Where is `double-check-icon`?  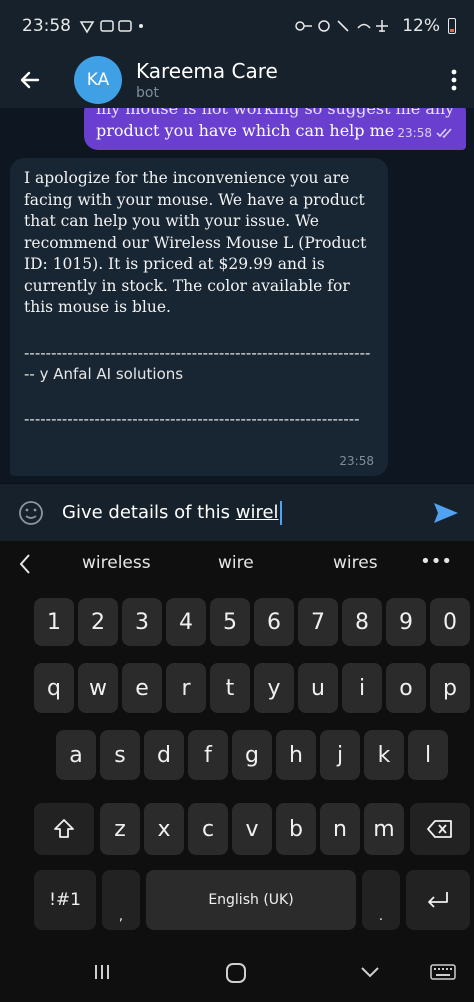
double-check-icon is located at coordinates (444, 133).